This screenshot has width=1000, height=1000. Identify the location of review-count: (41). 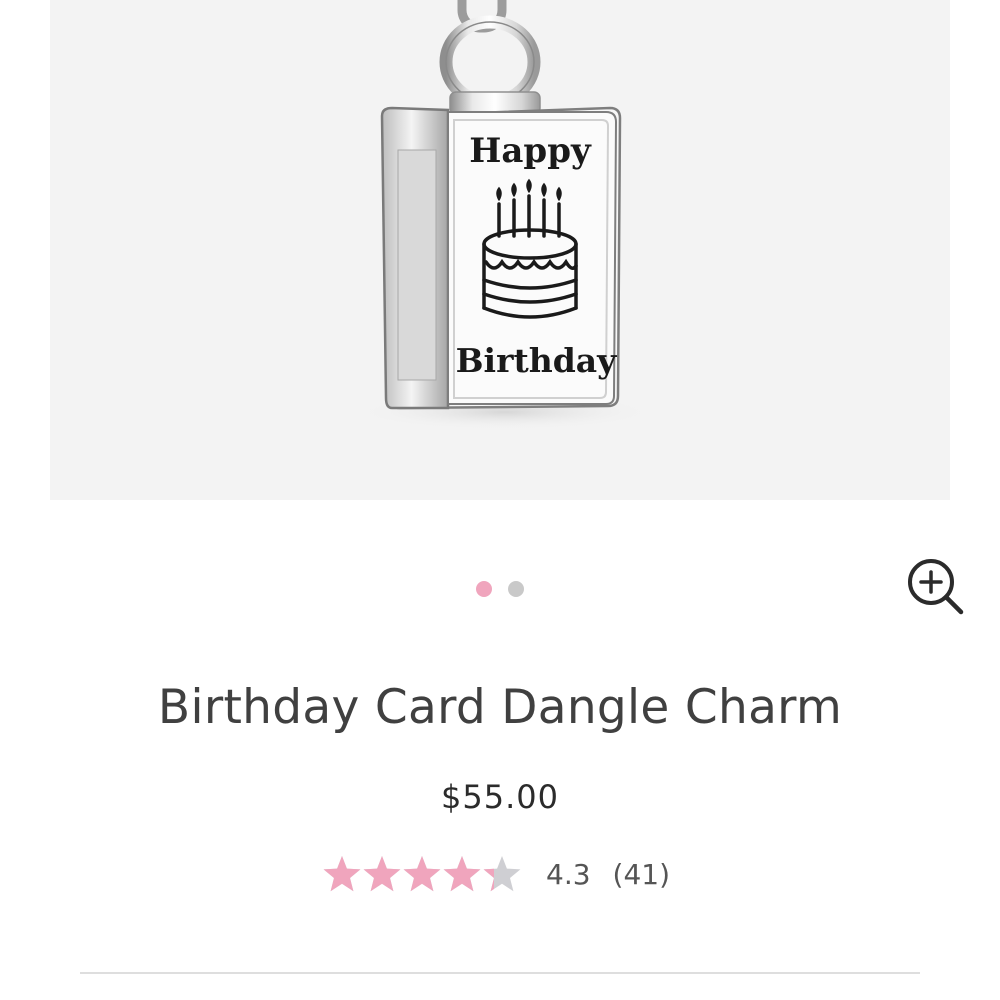
(641, 874).